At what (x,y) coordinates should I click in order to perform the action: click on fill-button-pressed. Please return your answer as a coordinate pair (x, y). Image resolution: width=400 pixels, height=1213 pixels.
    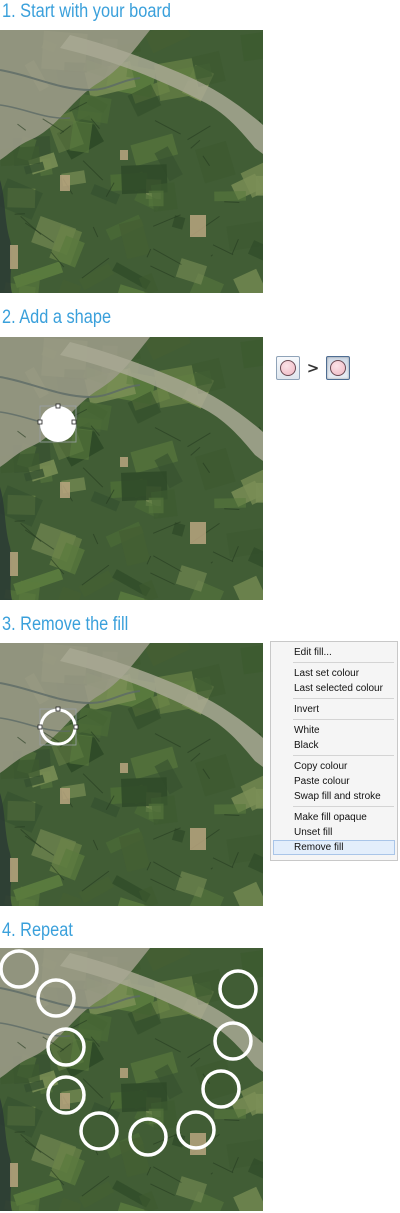
    Looking at the image, I should click on (338, 368).